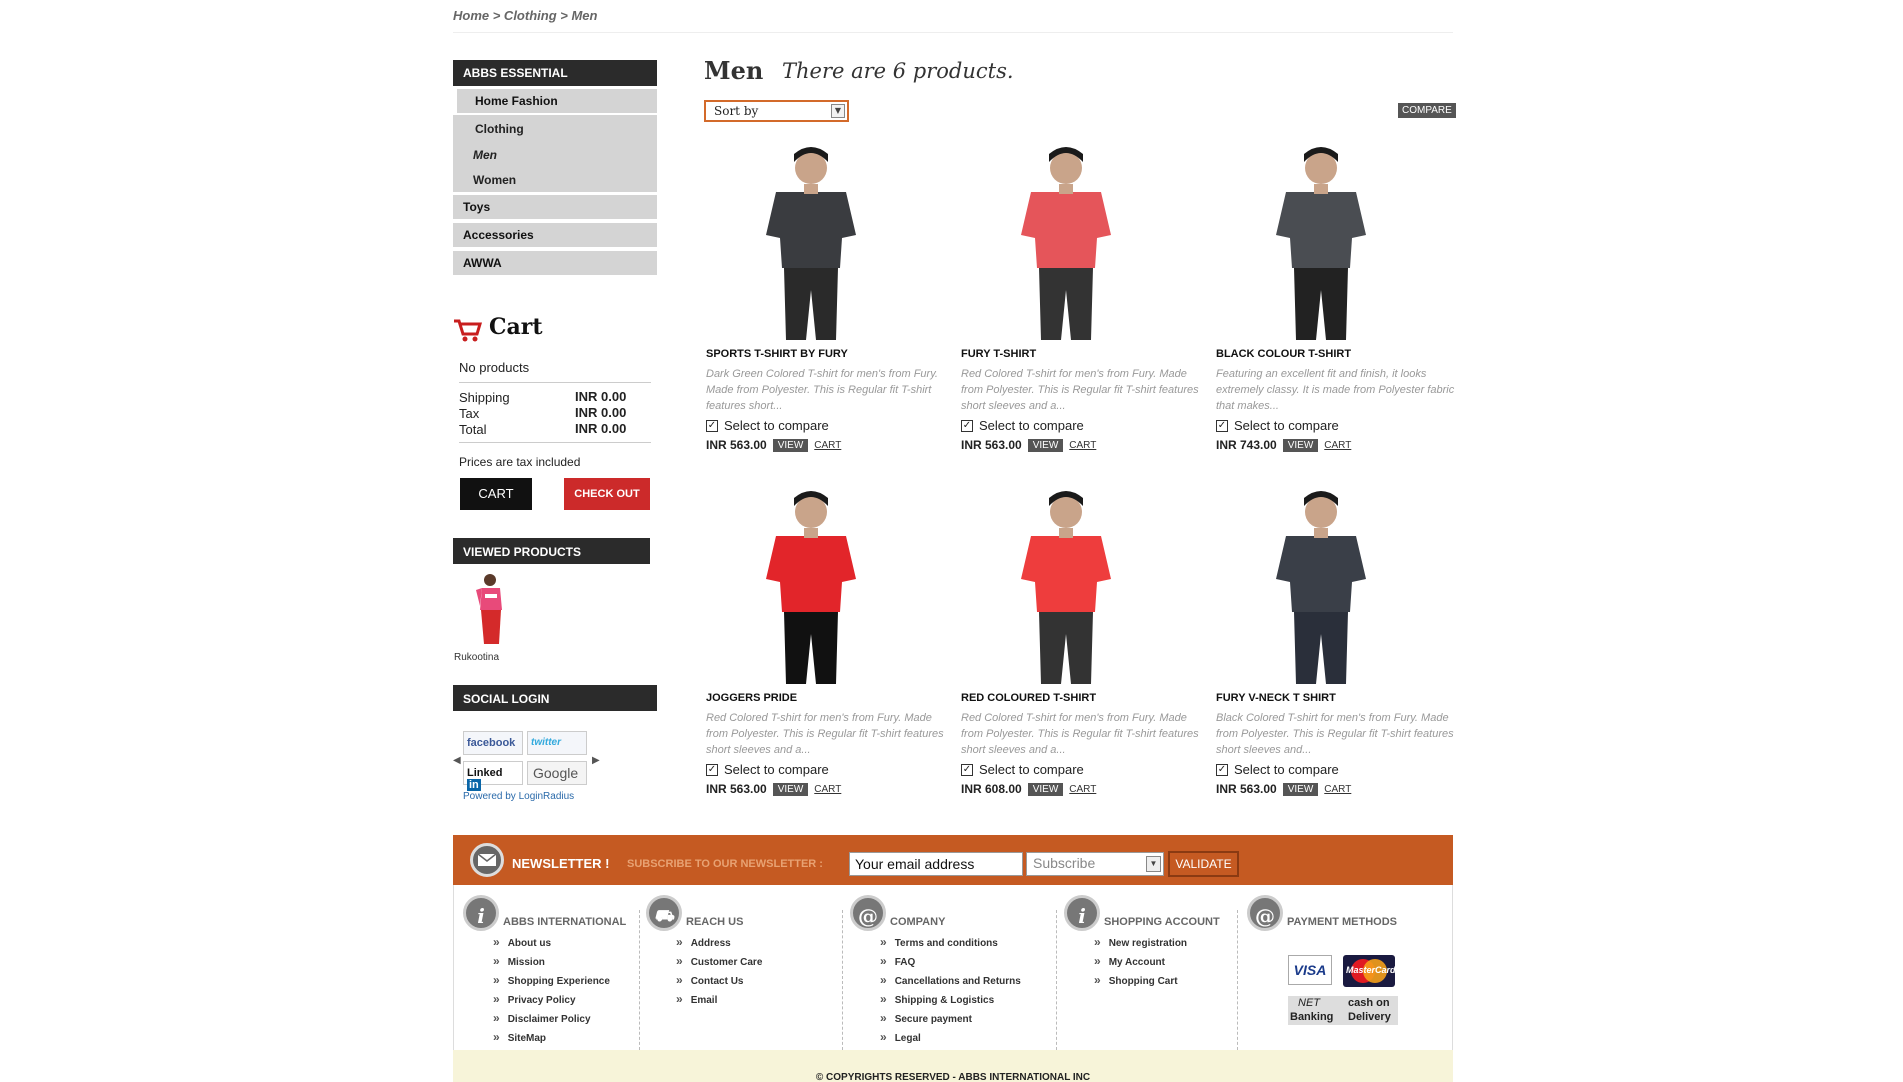 Image resolution: width=1903 pixels, height=1082 pixels. Describe the element at coordinates (559, 942) in the screenshot. I see `footer-link: About us` at that location.